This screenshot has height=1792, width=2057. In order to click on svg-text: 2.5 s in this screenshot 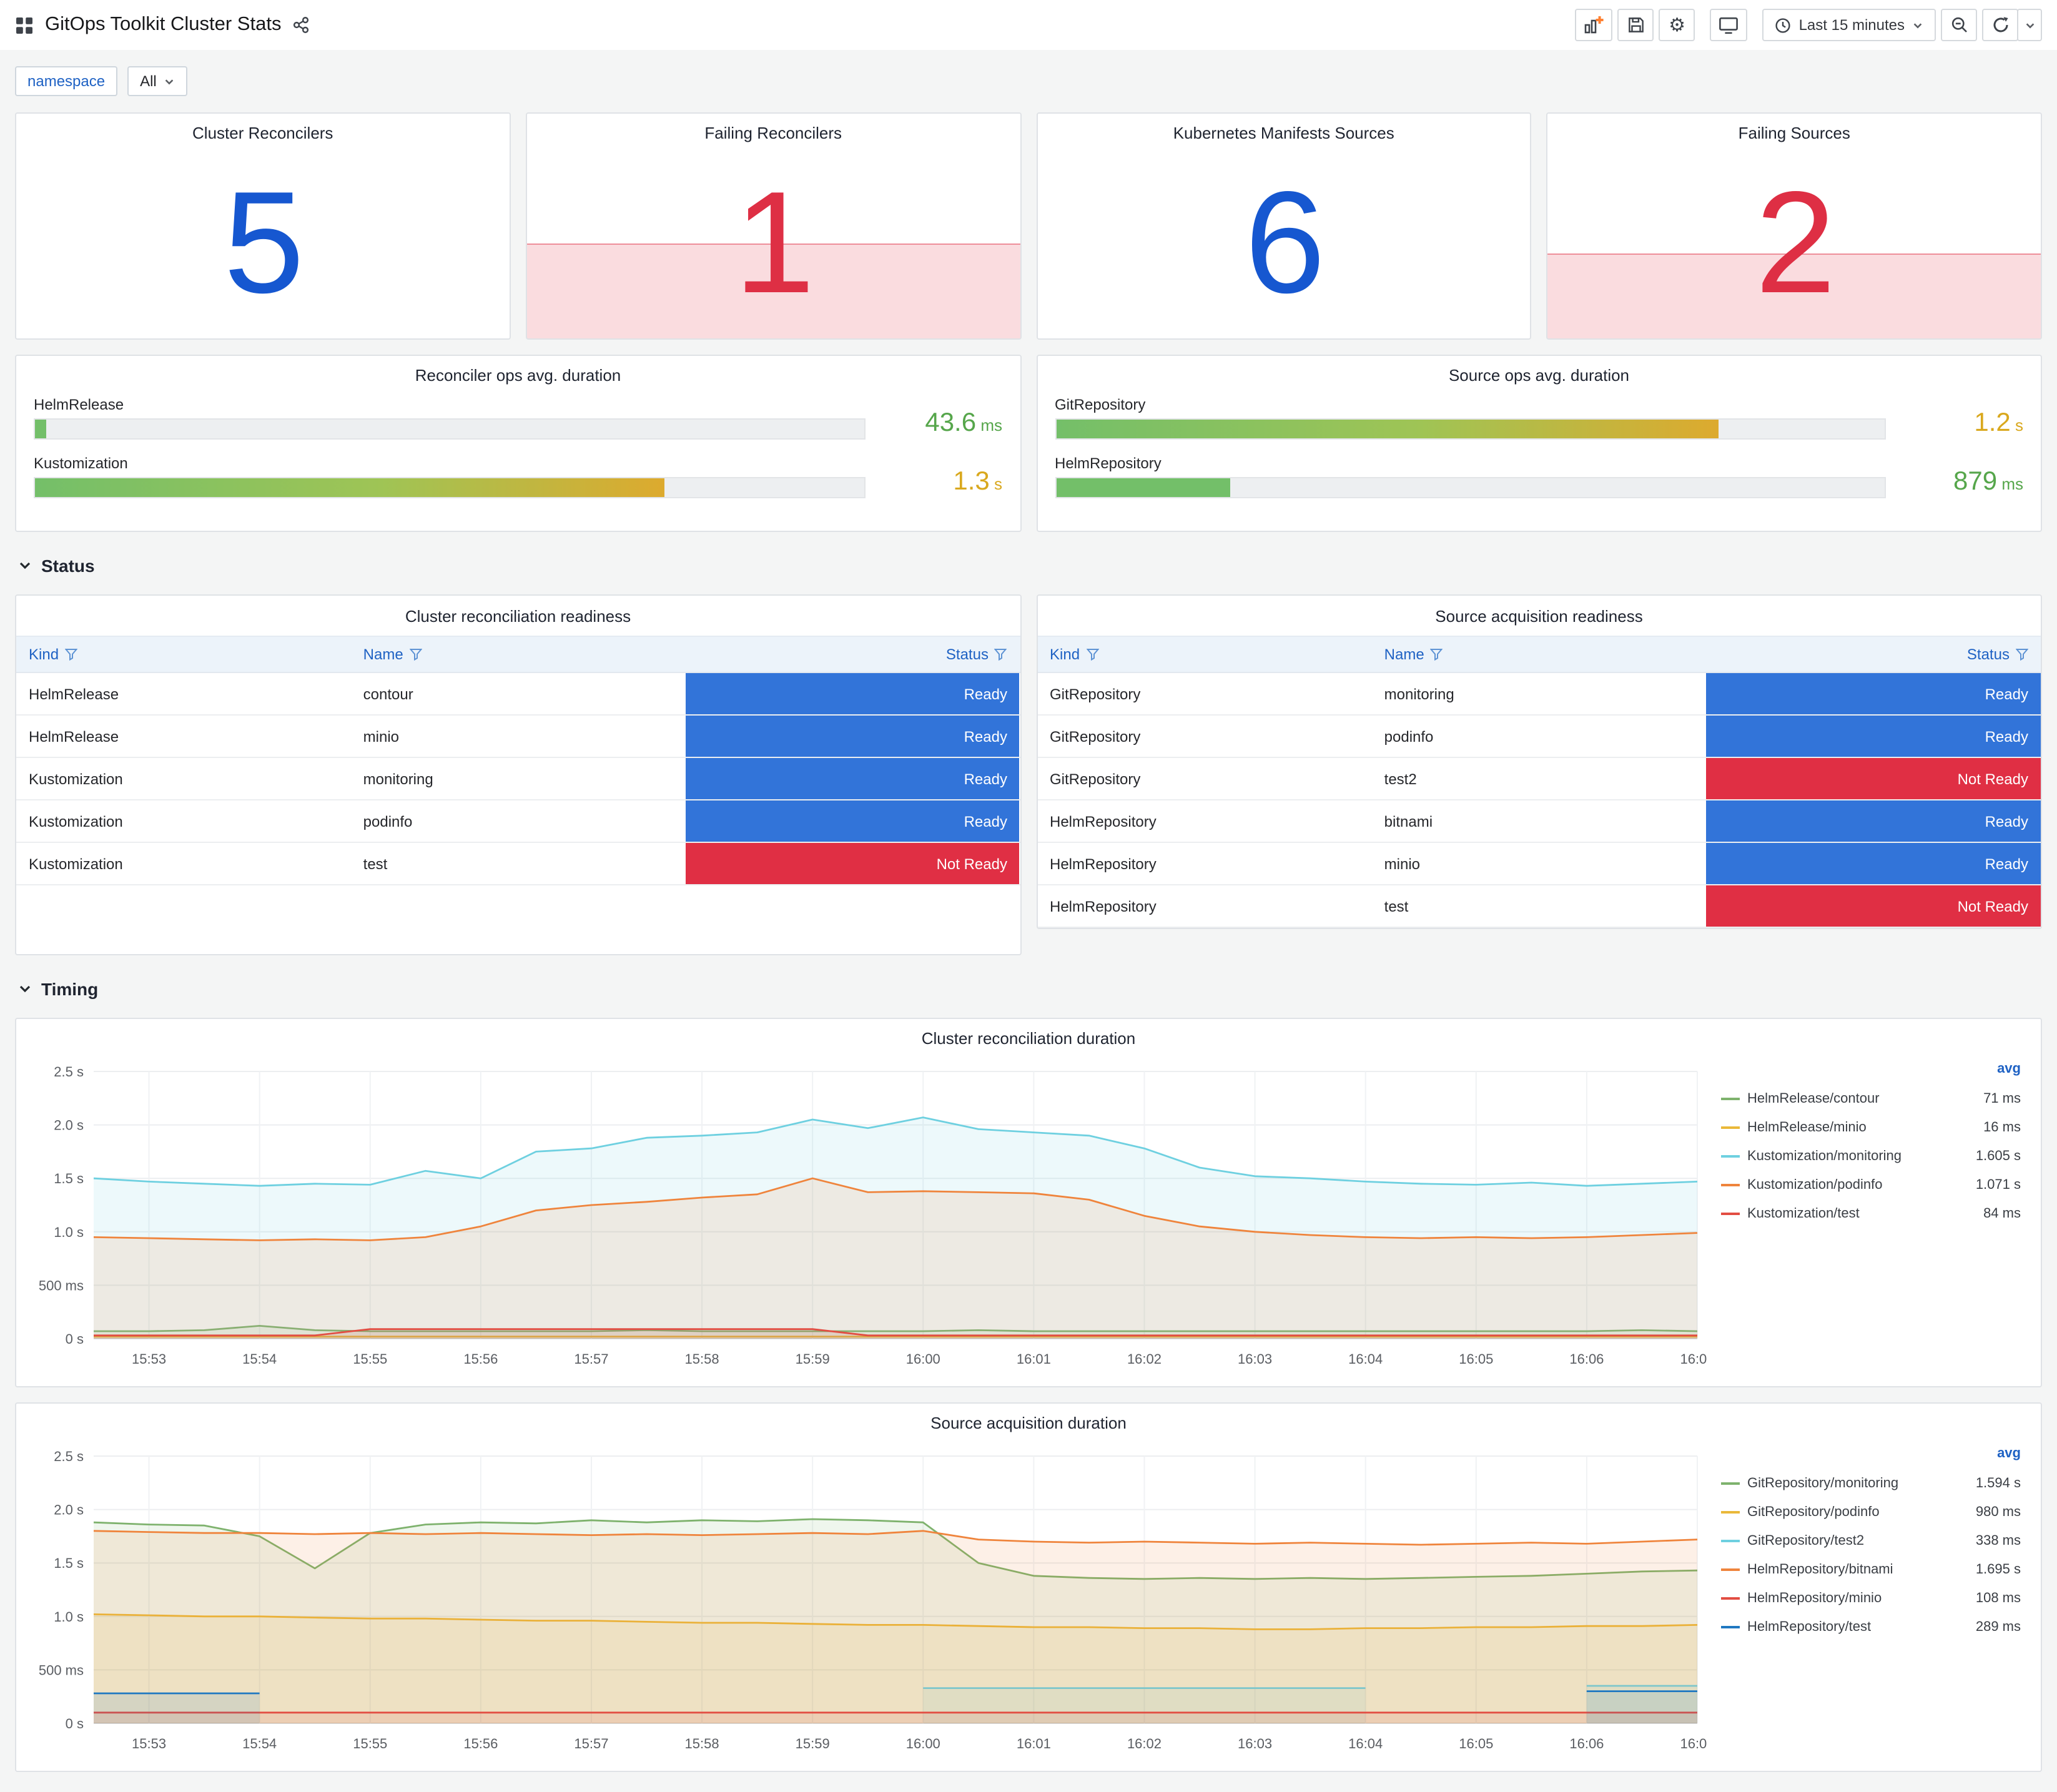, I will do `click(69, 1456)`.